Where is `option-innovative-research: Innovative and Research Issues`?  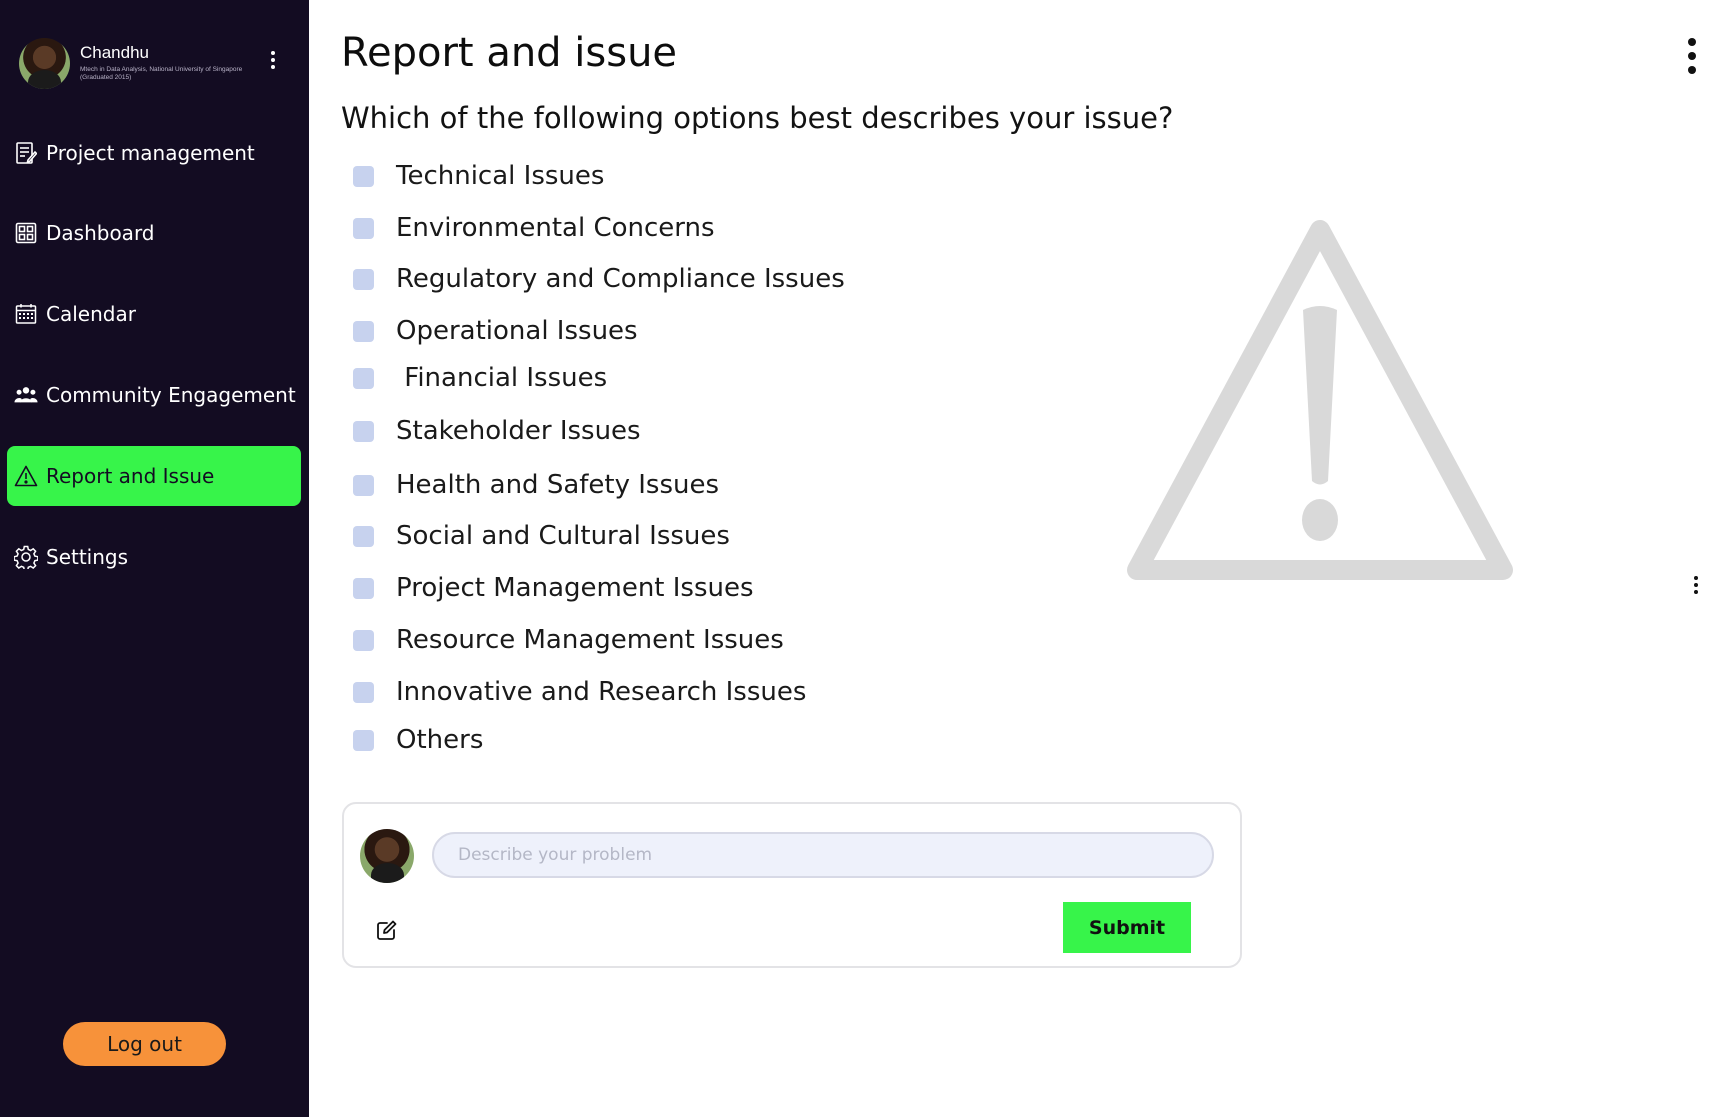 option-innovative-research: Innovative and Research Issues is located at coordinates (579, 692).